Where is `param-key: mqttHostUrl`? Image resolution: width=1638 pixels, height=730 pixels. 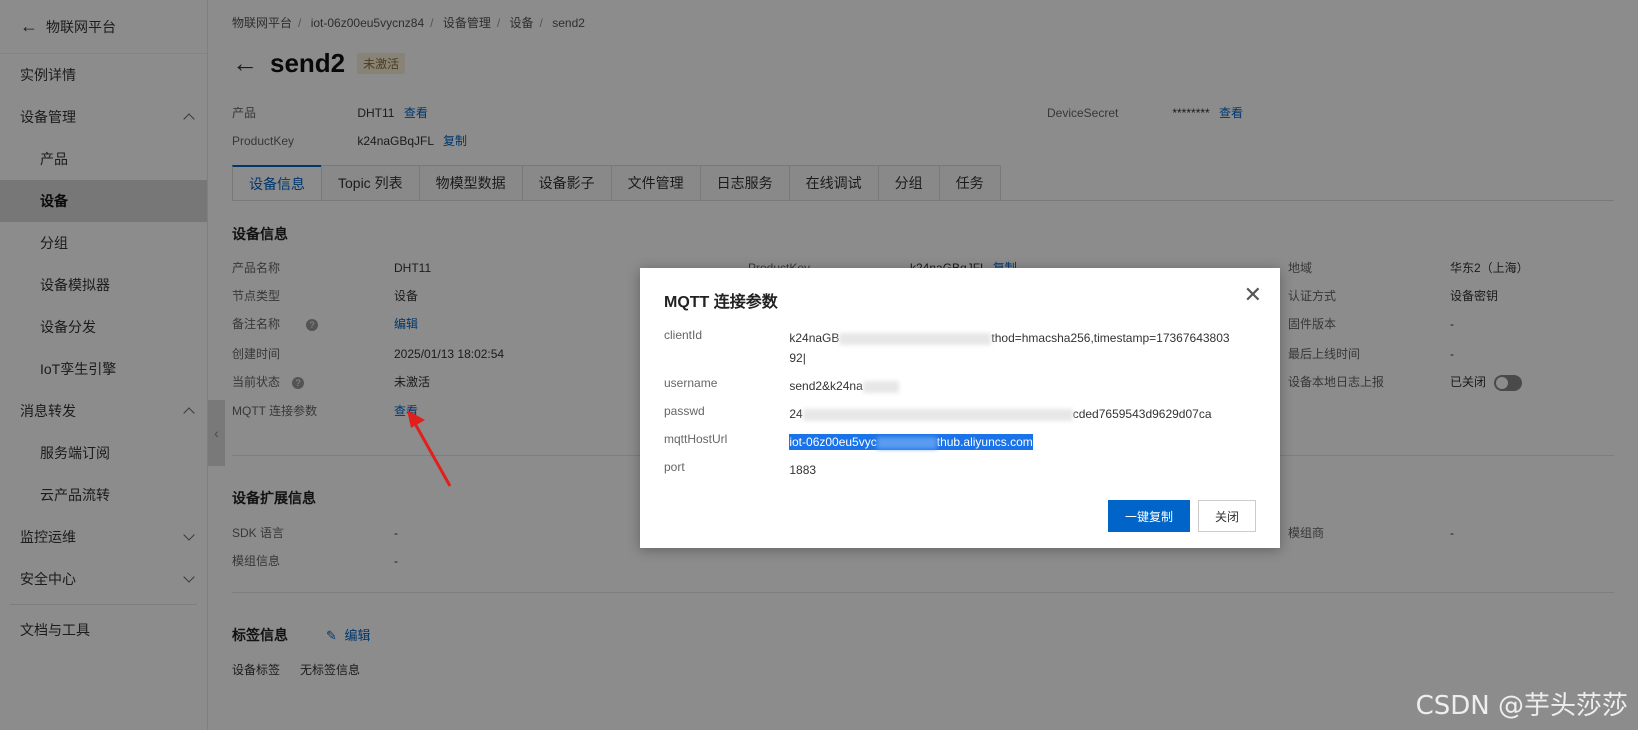
param-key: mqttHostUrl is located at coordinates (696, 439).